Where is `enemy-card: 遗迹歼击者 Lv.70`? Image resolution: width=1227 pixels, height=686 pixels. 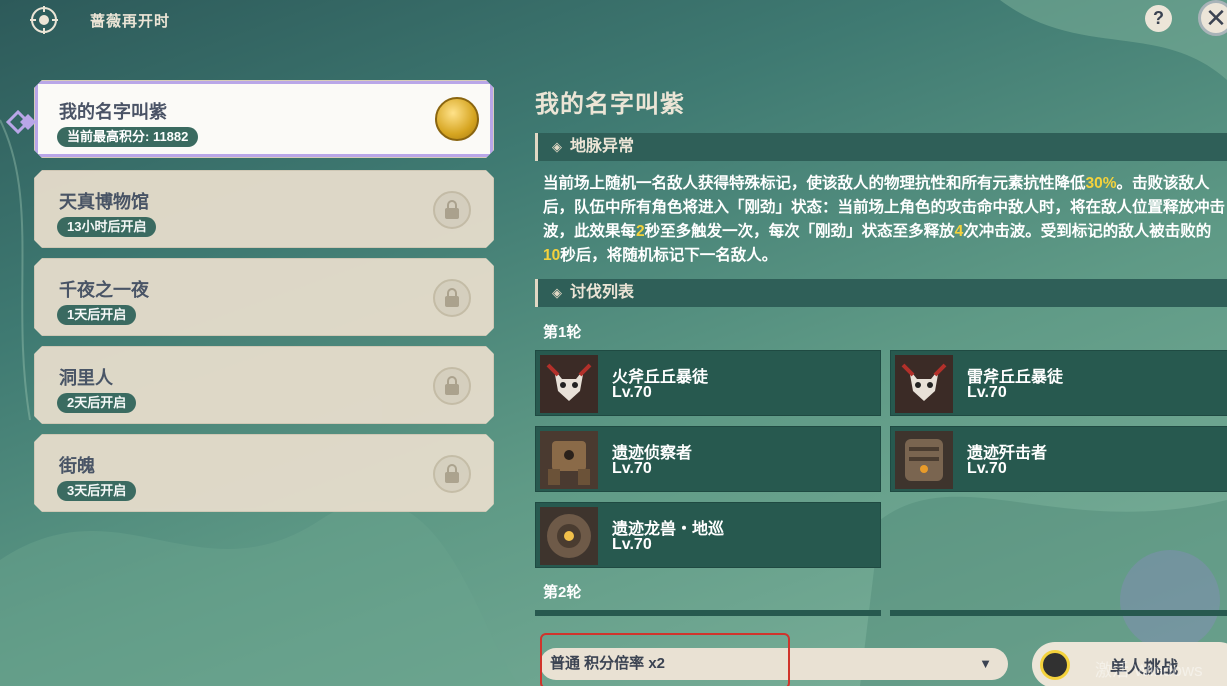 enemy-card: 遗迹歼击者 Lv.70 is located at coordinates (1058, 459).